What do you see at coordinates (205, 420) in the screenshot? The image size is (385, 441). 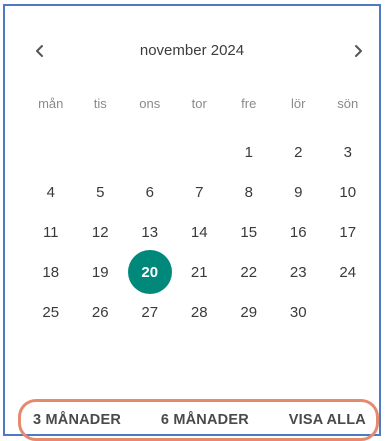 I see `six-months-button: 6 MÅNADER` at bounding box center [205, 420].